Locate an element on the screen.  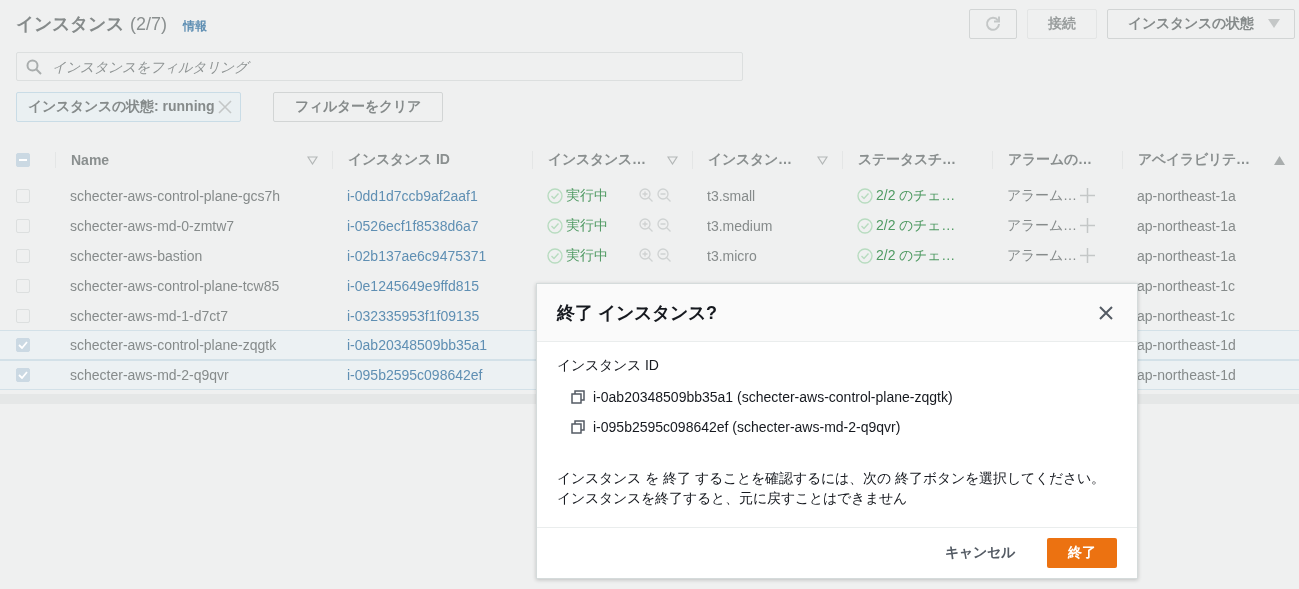
table-cell: t3.small is located at coordinates (731, 195).